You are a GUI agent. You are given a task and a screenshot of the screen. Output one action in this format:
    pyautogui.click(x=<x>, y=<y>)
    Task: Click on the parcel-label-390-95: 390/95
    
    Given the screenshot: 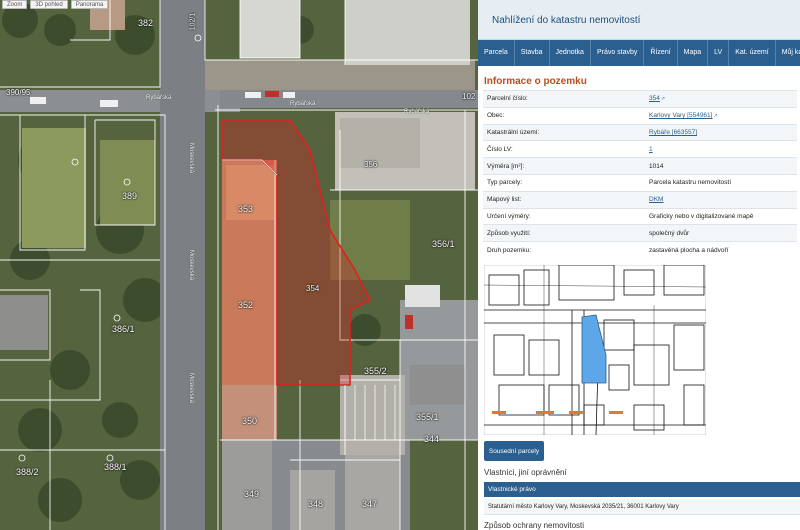 What is the action you would take?
    pyautogui.click(x=18, y=92)
    